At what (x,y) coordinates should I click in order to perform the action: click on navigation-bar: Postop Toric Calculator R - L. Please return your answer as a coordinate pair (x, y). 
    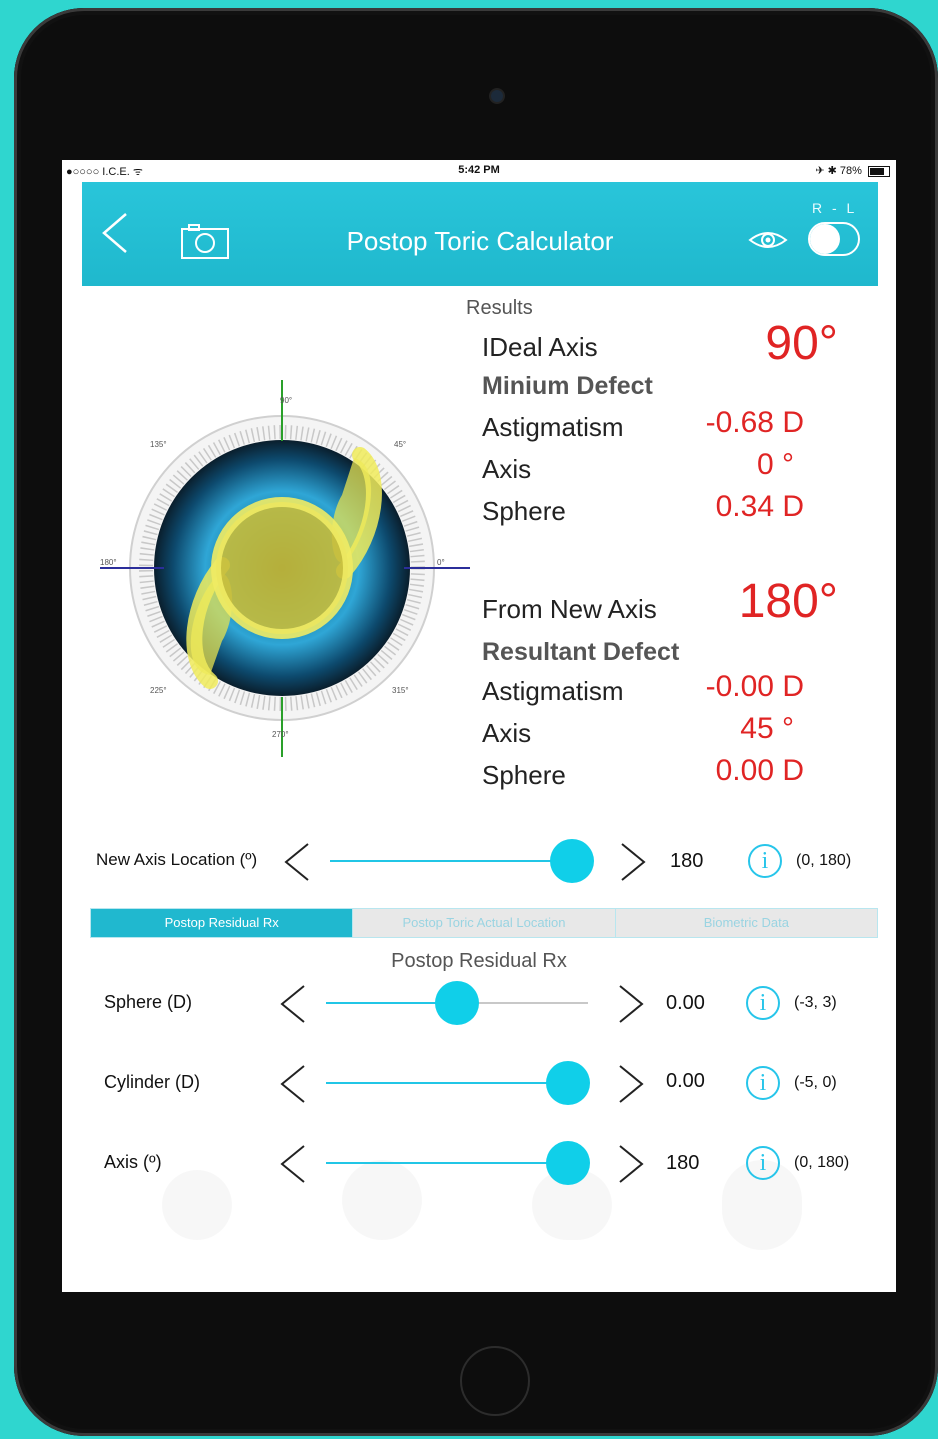
    Looking at the image, I should click on (480, 234).